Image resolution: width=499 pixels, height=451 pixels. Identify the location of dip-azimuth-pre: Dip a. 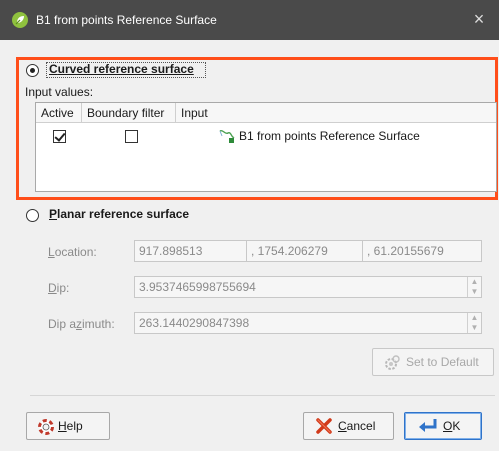
(62, 324).